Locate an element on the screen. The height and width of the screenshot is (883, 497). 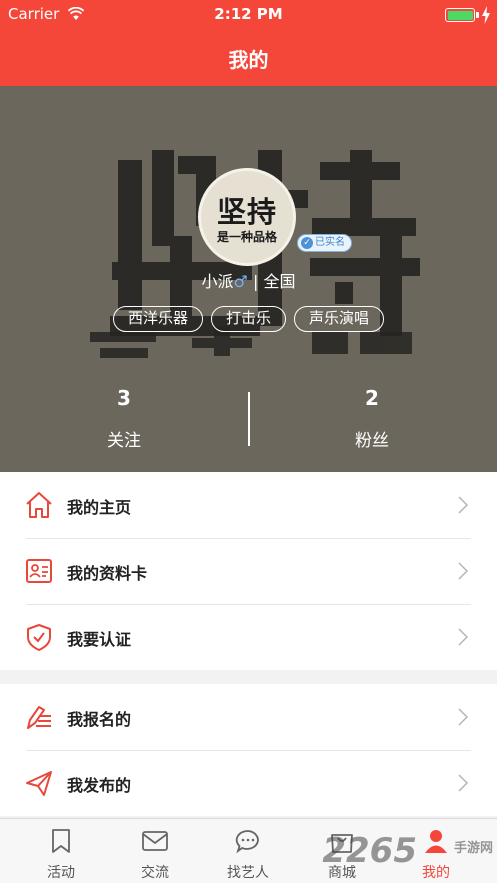
signup-pen-icon is located at coordinates (39, 717).